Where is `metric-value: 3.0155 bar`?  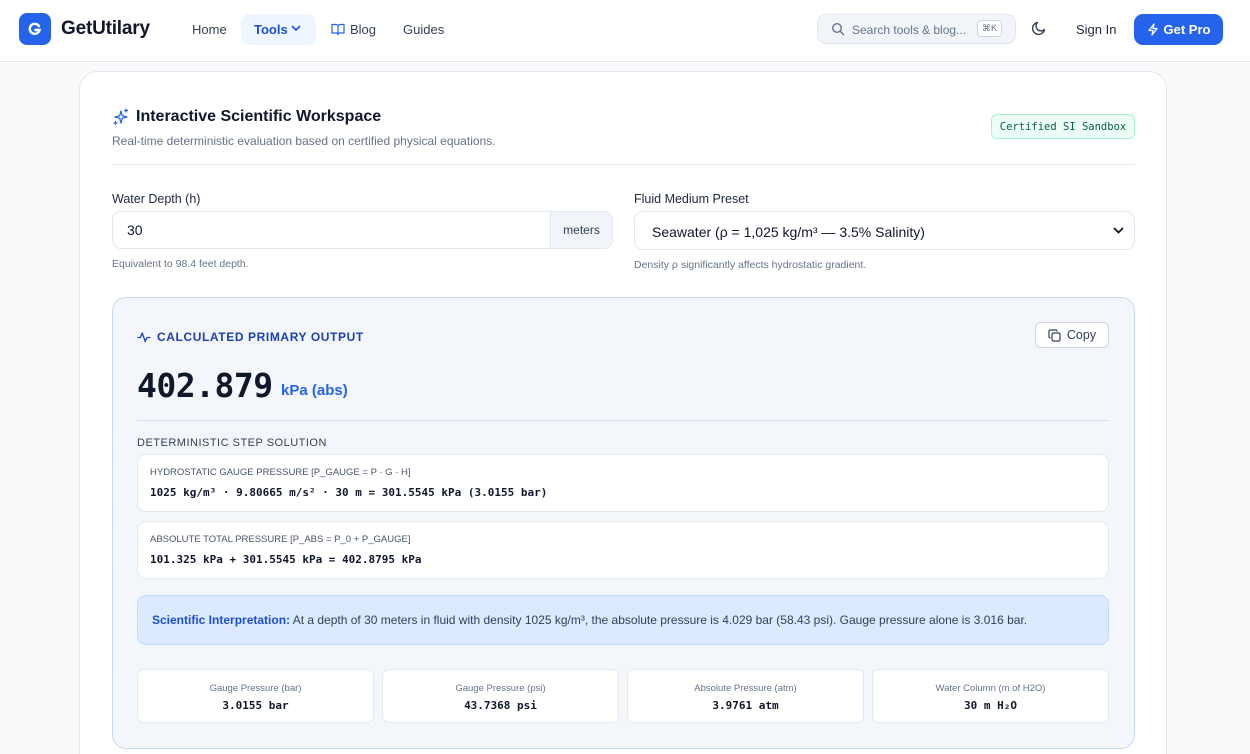 metric-value: 3.0155 bar is located at coordinates (255, 705).